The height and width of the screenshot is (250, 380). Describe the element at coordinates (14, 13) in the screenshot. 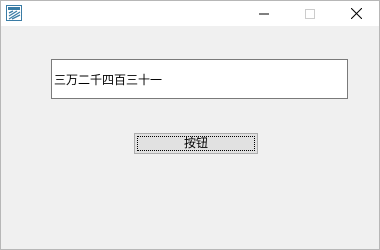

I see `app-icon` at that location.